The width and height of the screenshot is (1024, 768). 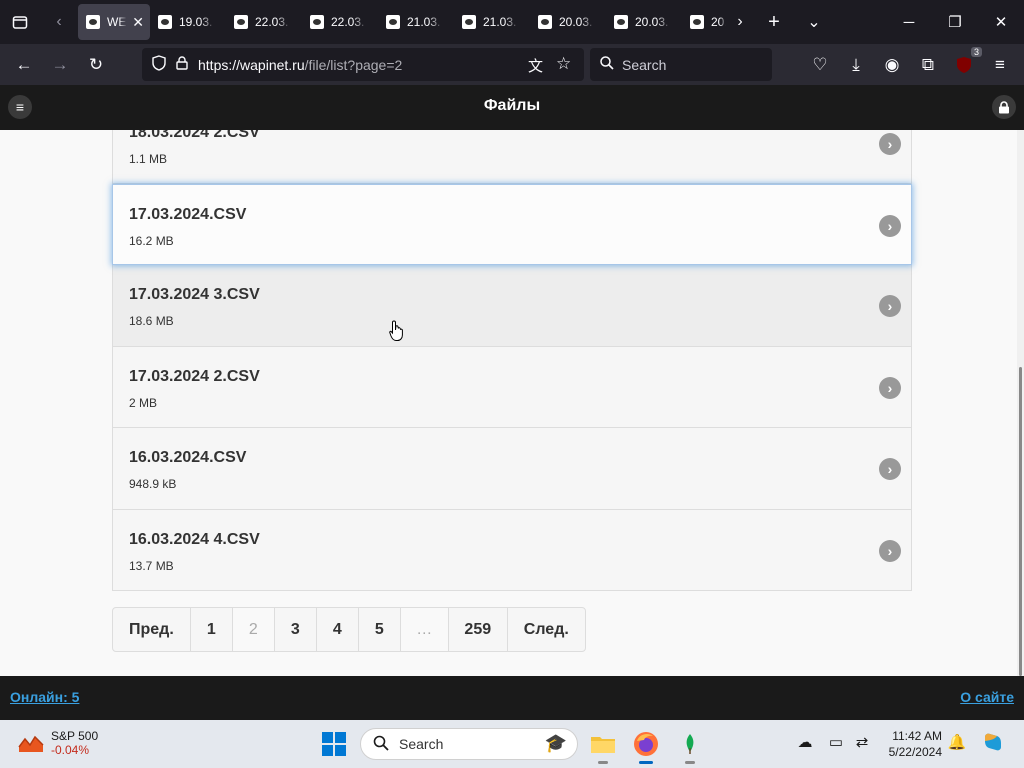 What do you see at coordinates (535, 65) in the screenshot?
I see `translate-icon: 文` at bounding box center [535, 65].